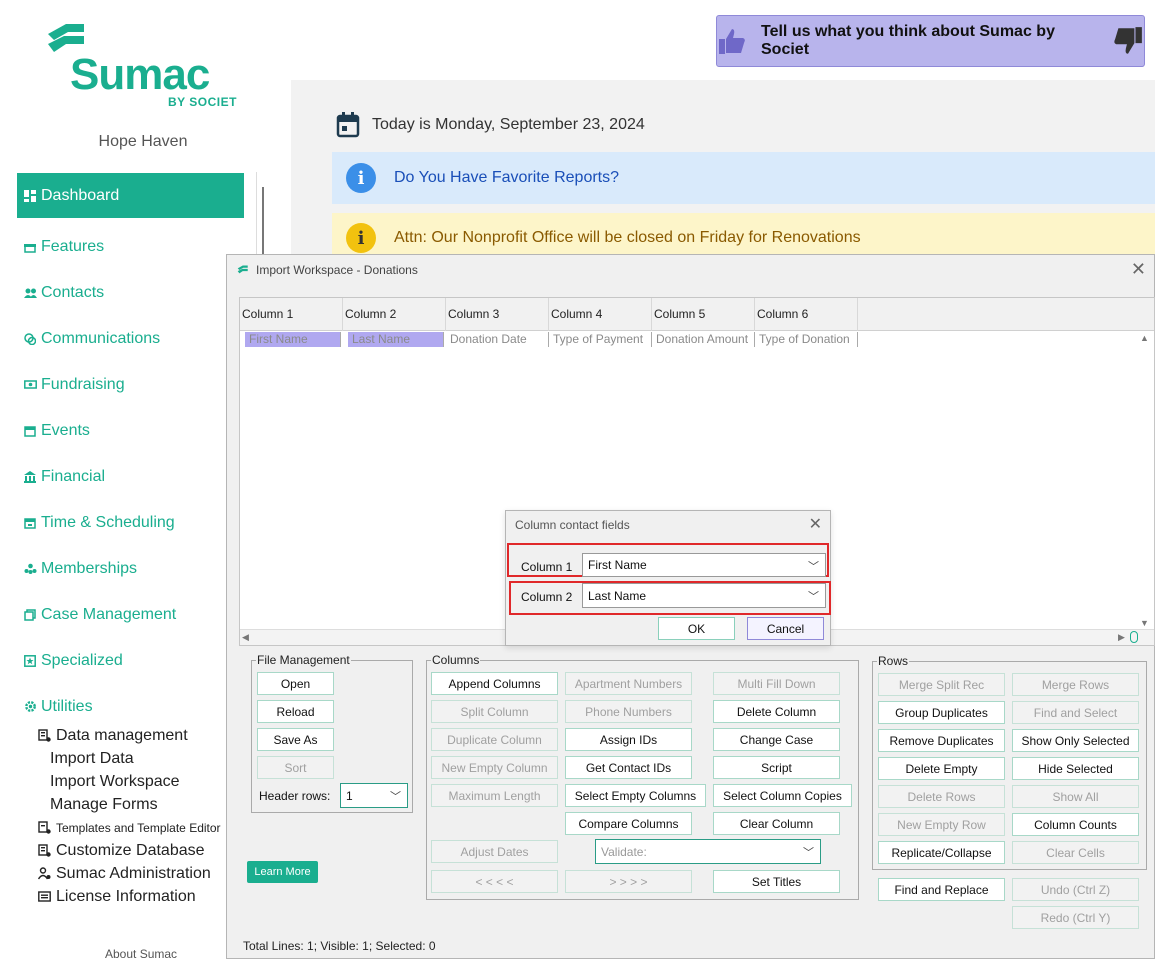  I want to click on ok-button: OK, so click(696, 628).